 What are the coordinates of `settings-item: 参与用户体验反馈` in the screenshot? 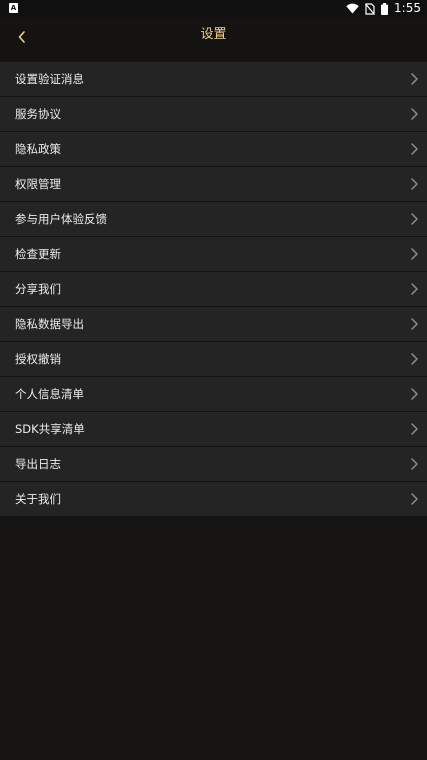 It's located at (213, 219).